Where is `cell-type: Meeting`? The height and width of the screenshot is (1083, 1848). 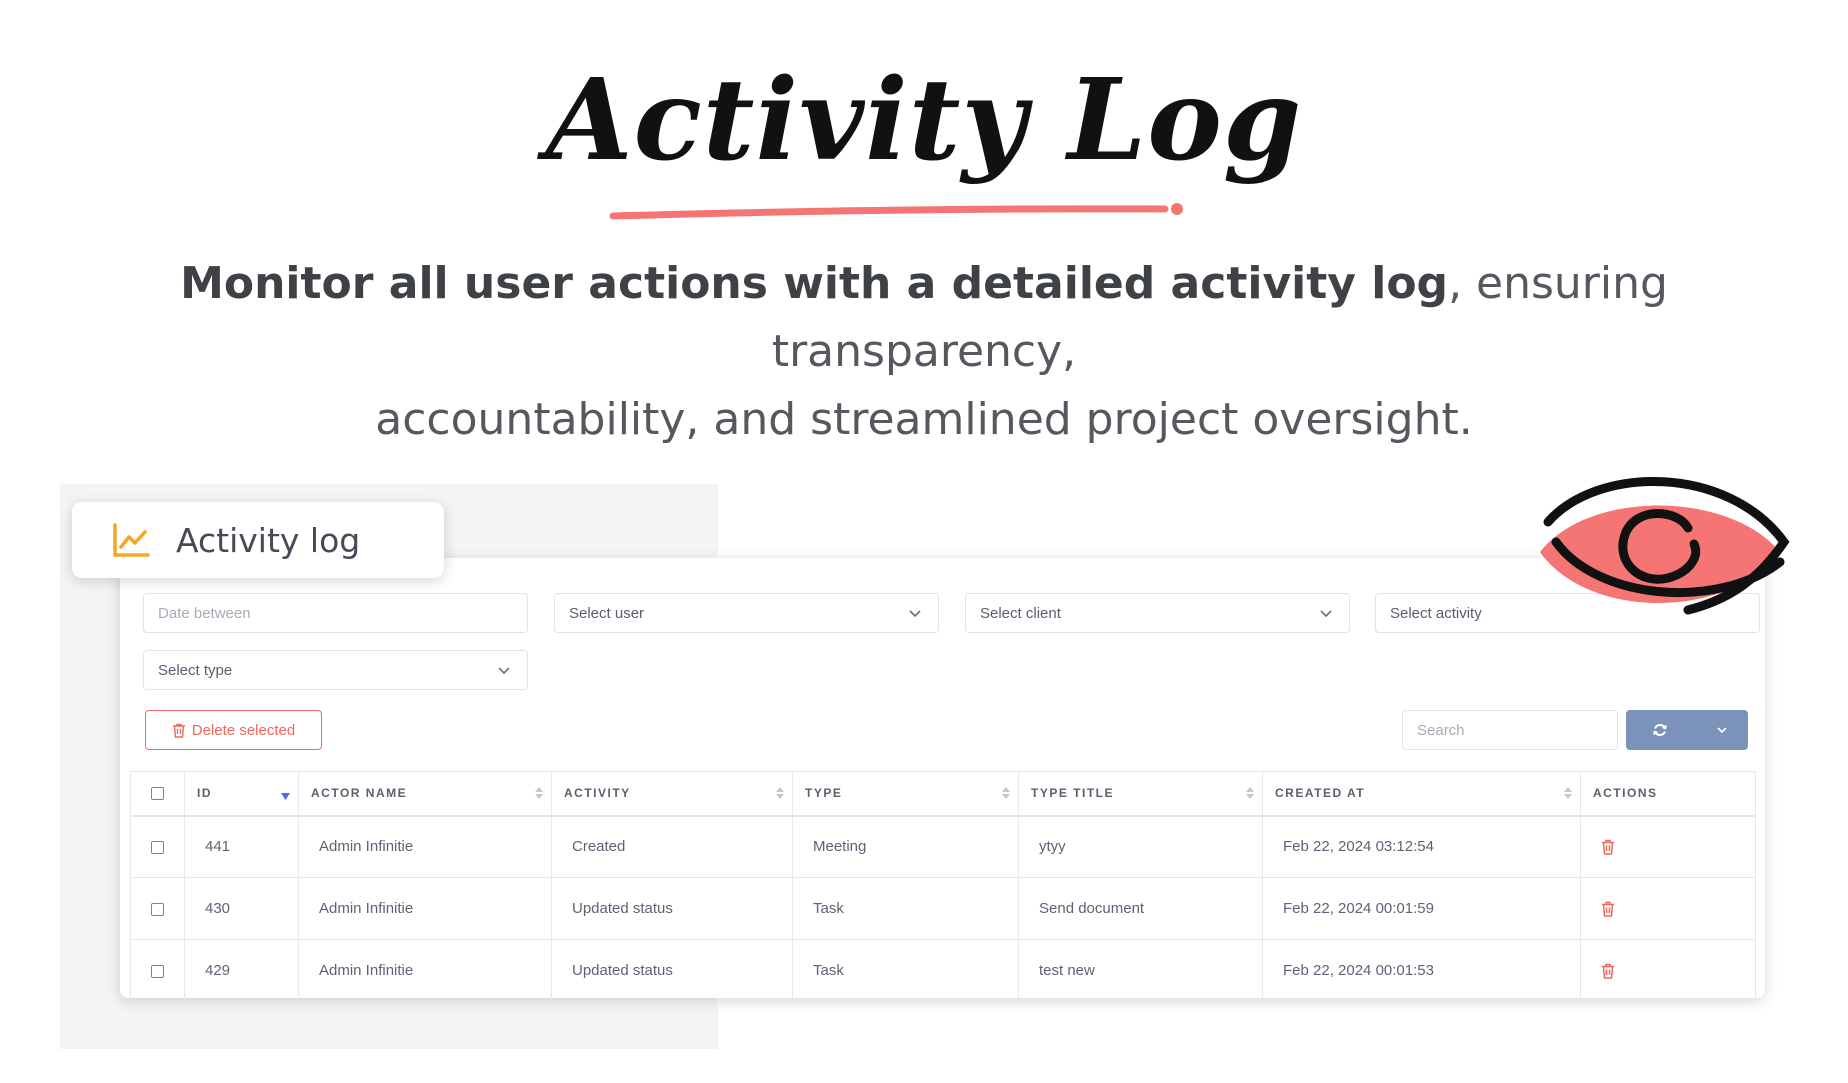
cell-type: Meeting is located at coordinates (905, 846).